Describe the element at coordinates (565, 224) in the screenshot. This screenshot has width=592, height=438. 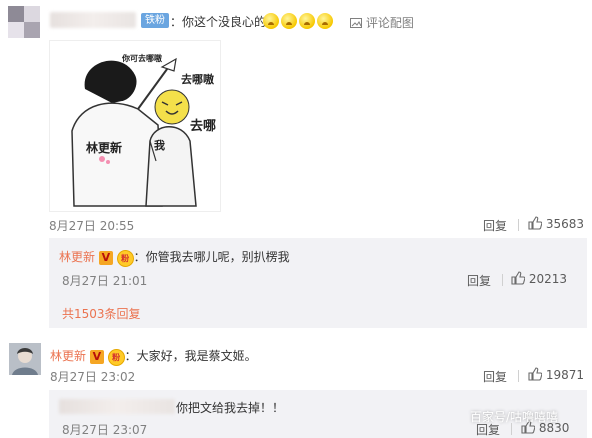
I see `main-comment-like-count: 35683` at that location.